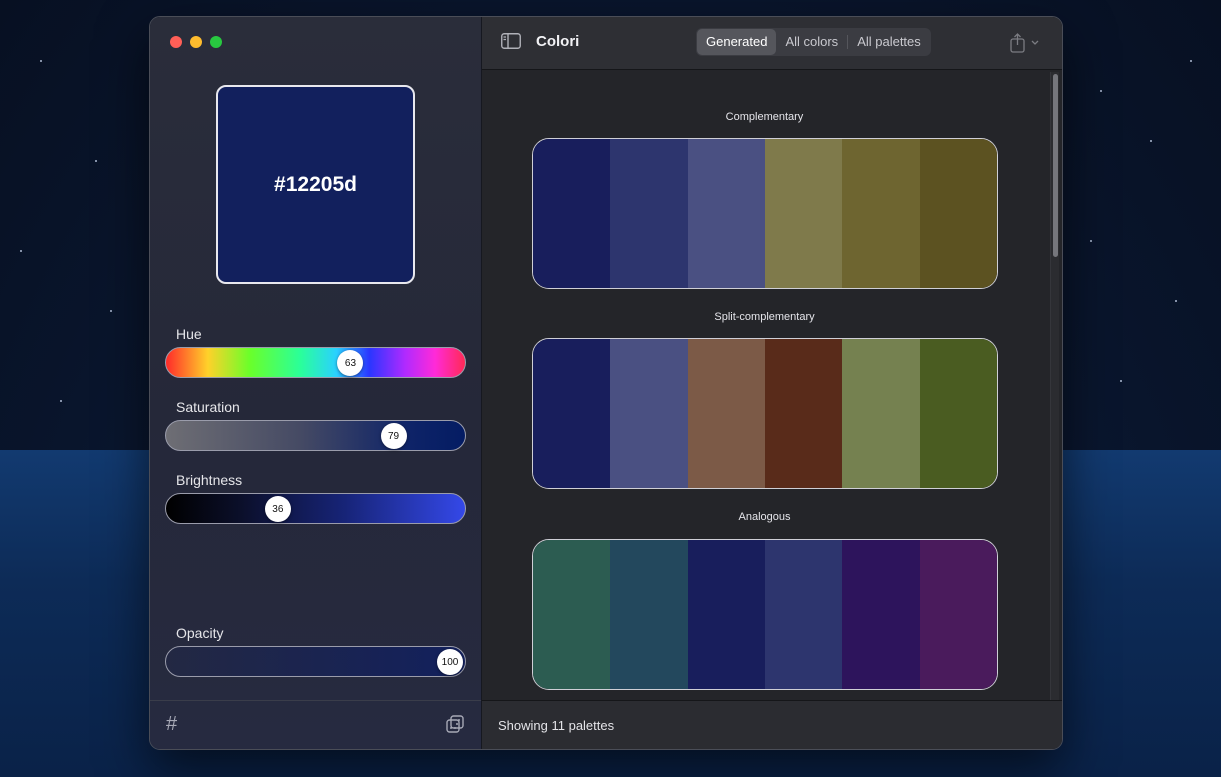  I want to click on palette-title-analogous: Analogous, so click(764, 517).